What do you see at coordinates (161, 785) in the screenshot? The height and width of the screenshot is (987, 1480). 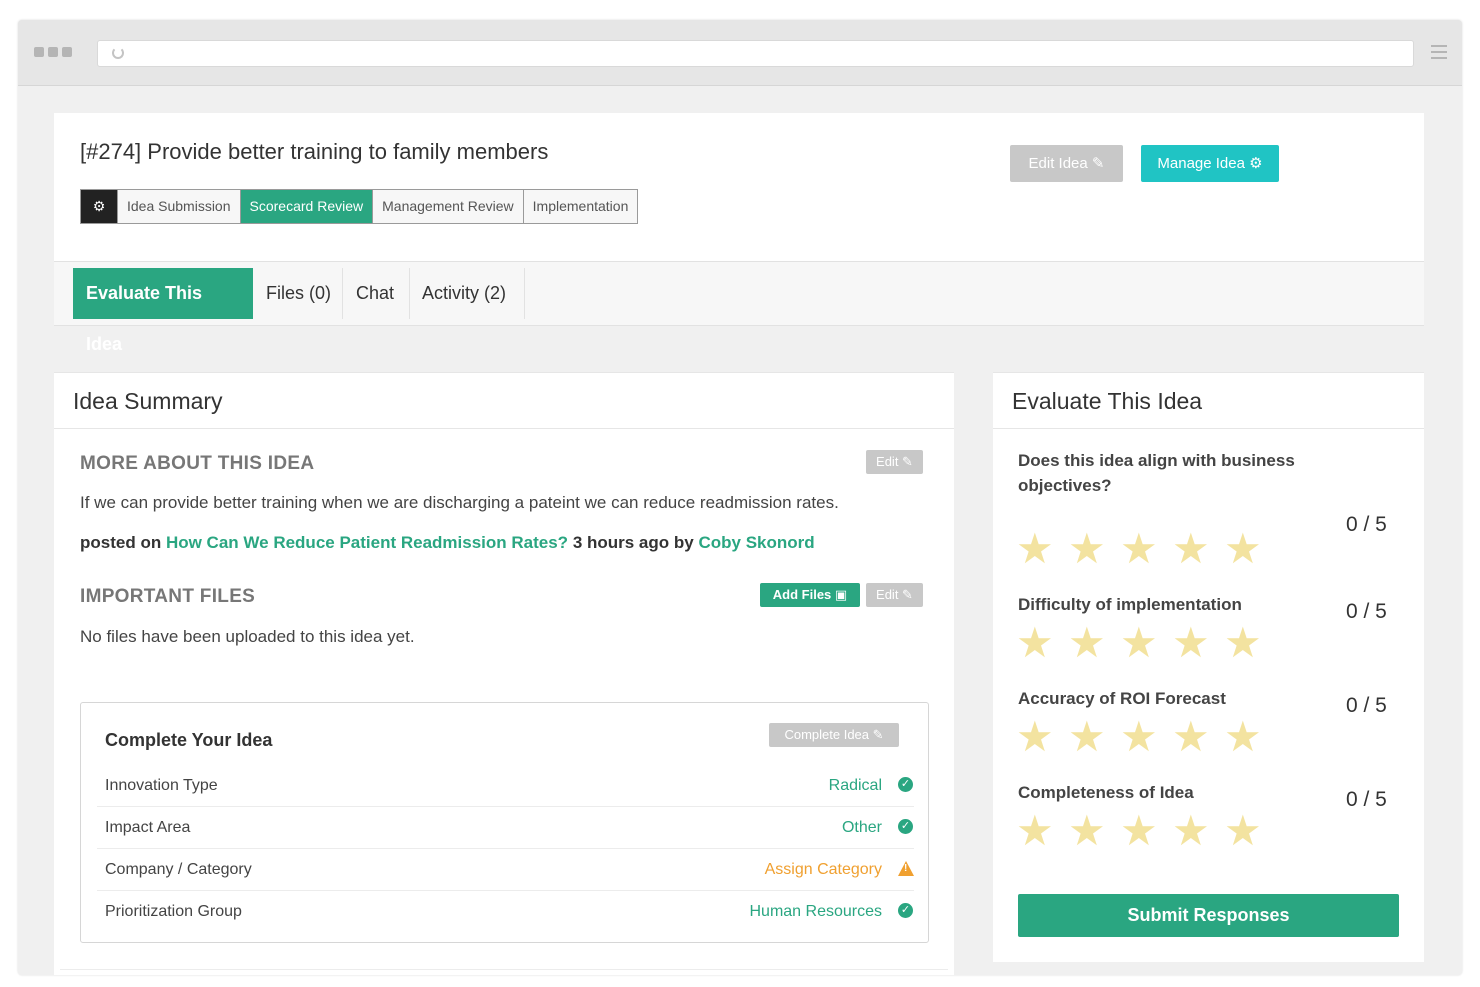 I see `row-label: Innovation Type` at bounding box center [161, 785].